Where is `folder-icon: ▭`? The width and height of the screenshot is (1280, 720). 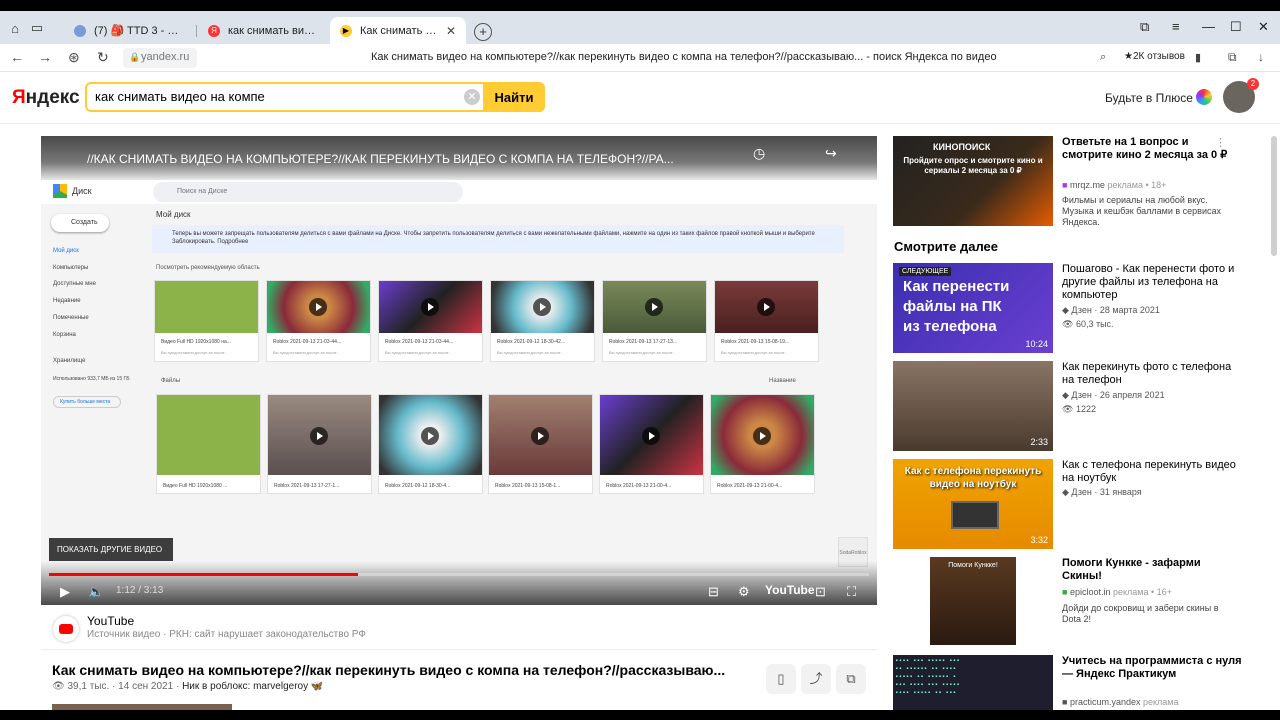 folder-icon: ▭ is located at coordinates (37, 28).